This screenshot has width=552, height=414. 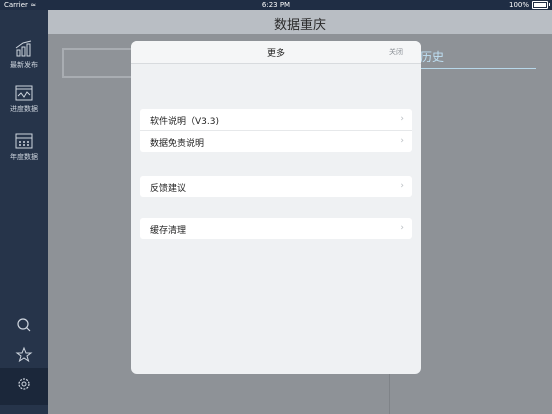 I want to click on sidebar-item-progress: 进度数据, so click(x=24, y=99).